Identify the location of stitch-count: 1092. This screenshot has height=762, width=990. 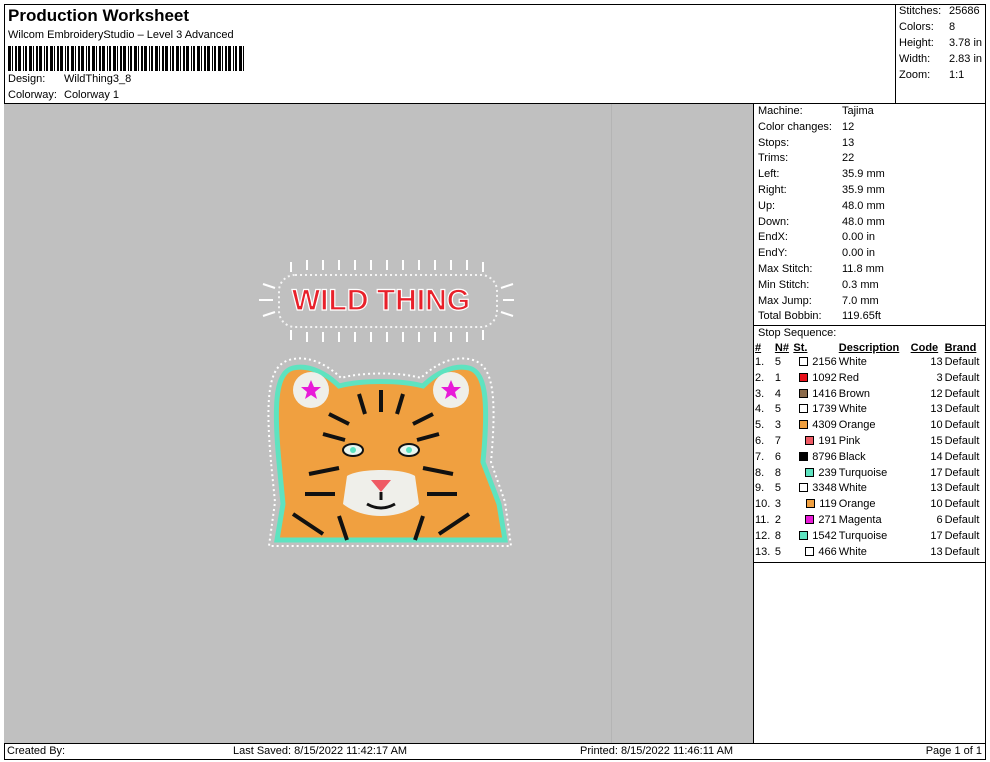
(824, 377).